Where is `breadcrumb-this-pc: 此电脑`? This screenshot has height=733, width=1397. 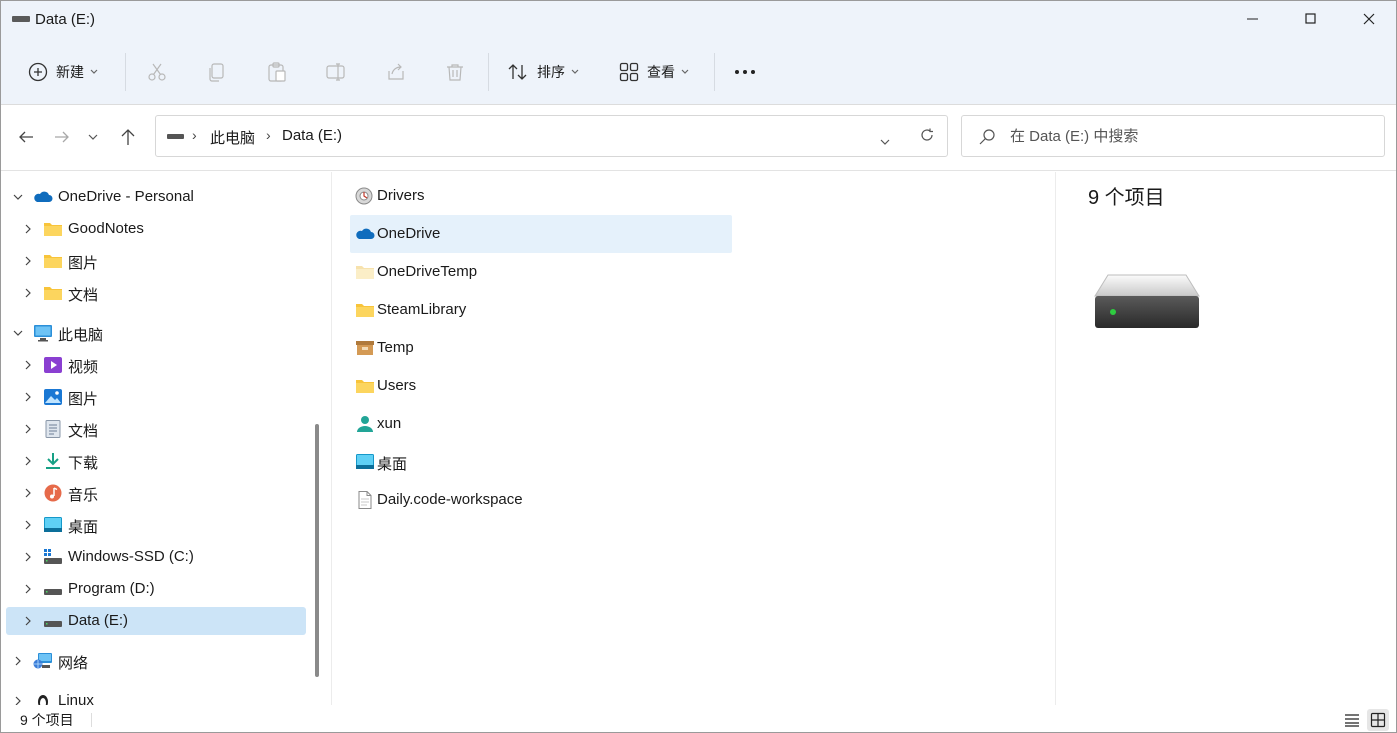
breadcrumb-this-pc: 此电脑 is located at coordinates (232, 137).